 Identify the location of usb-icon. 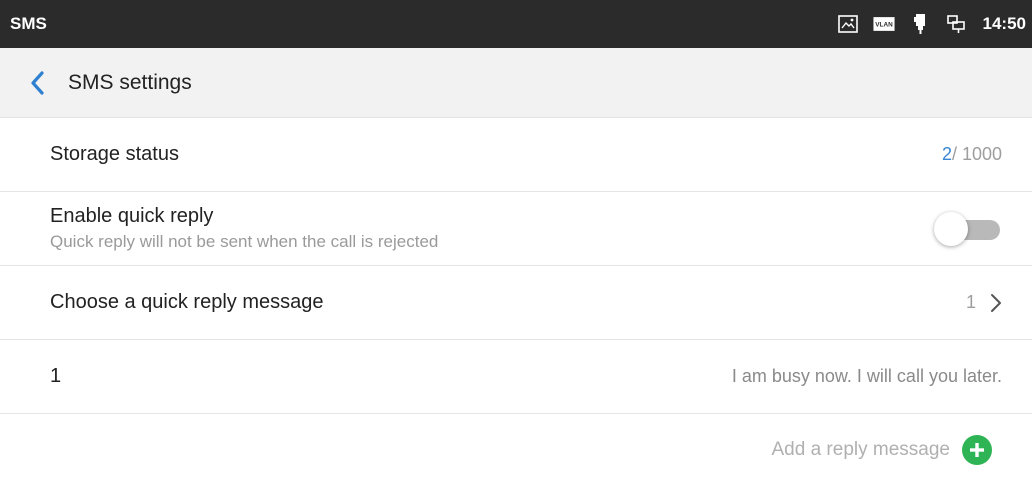
(920, 24).